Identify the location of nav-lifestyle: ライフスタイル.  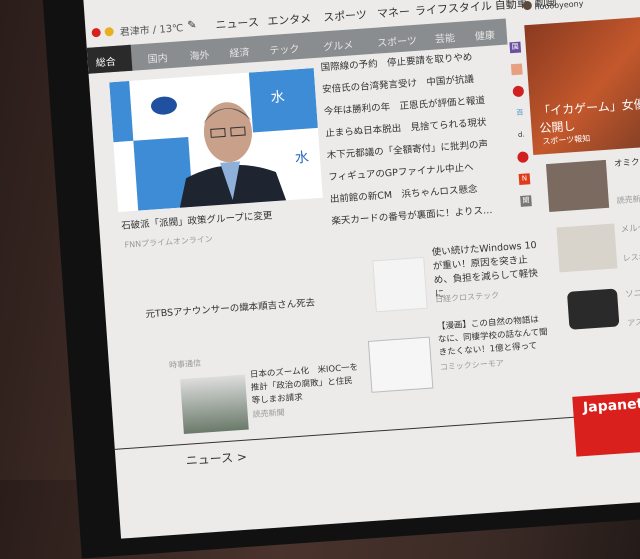
(453, 9).